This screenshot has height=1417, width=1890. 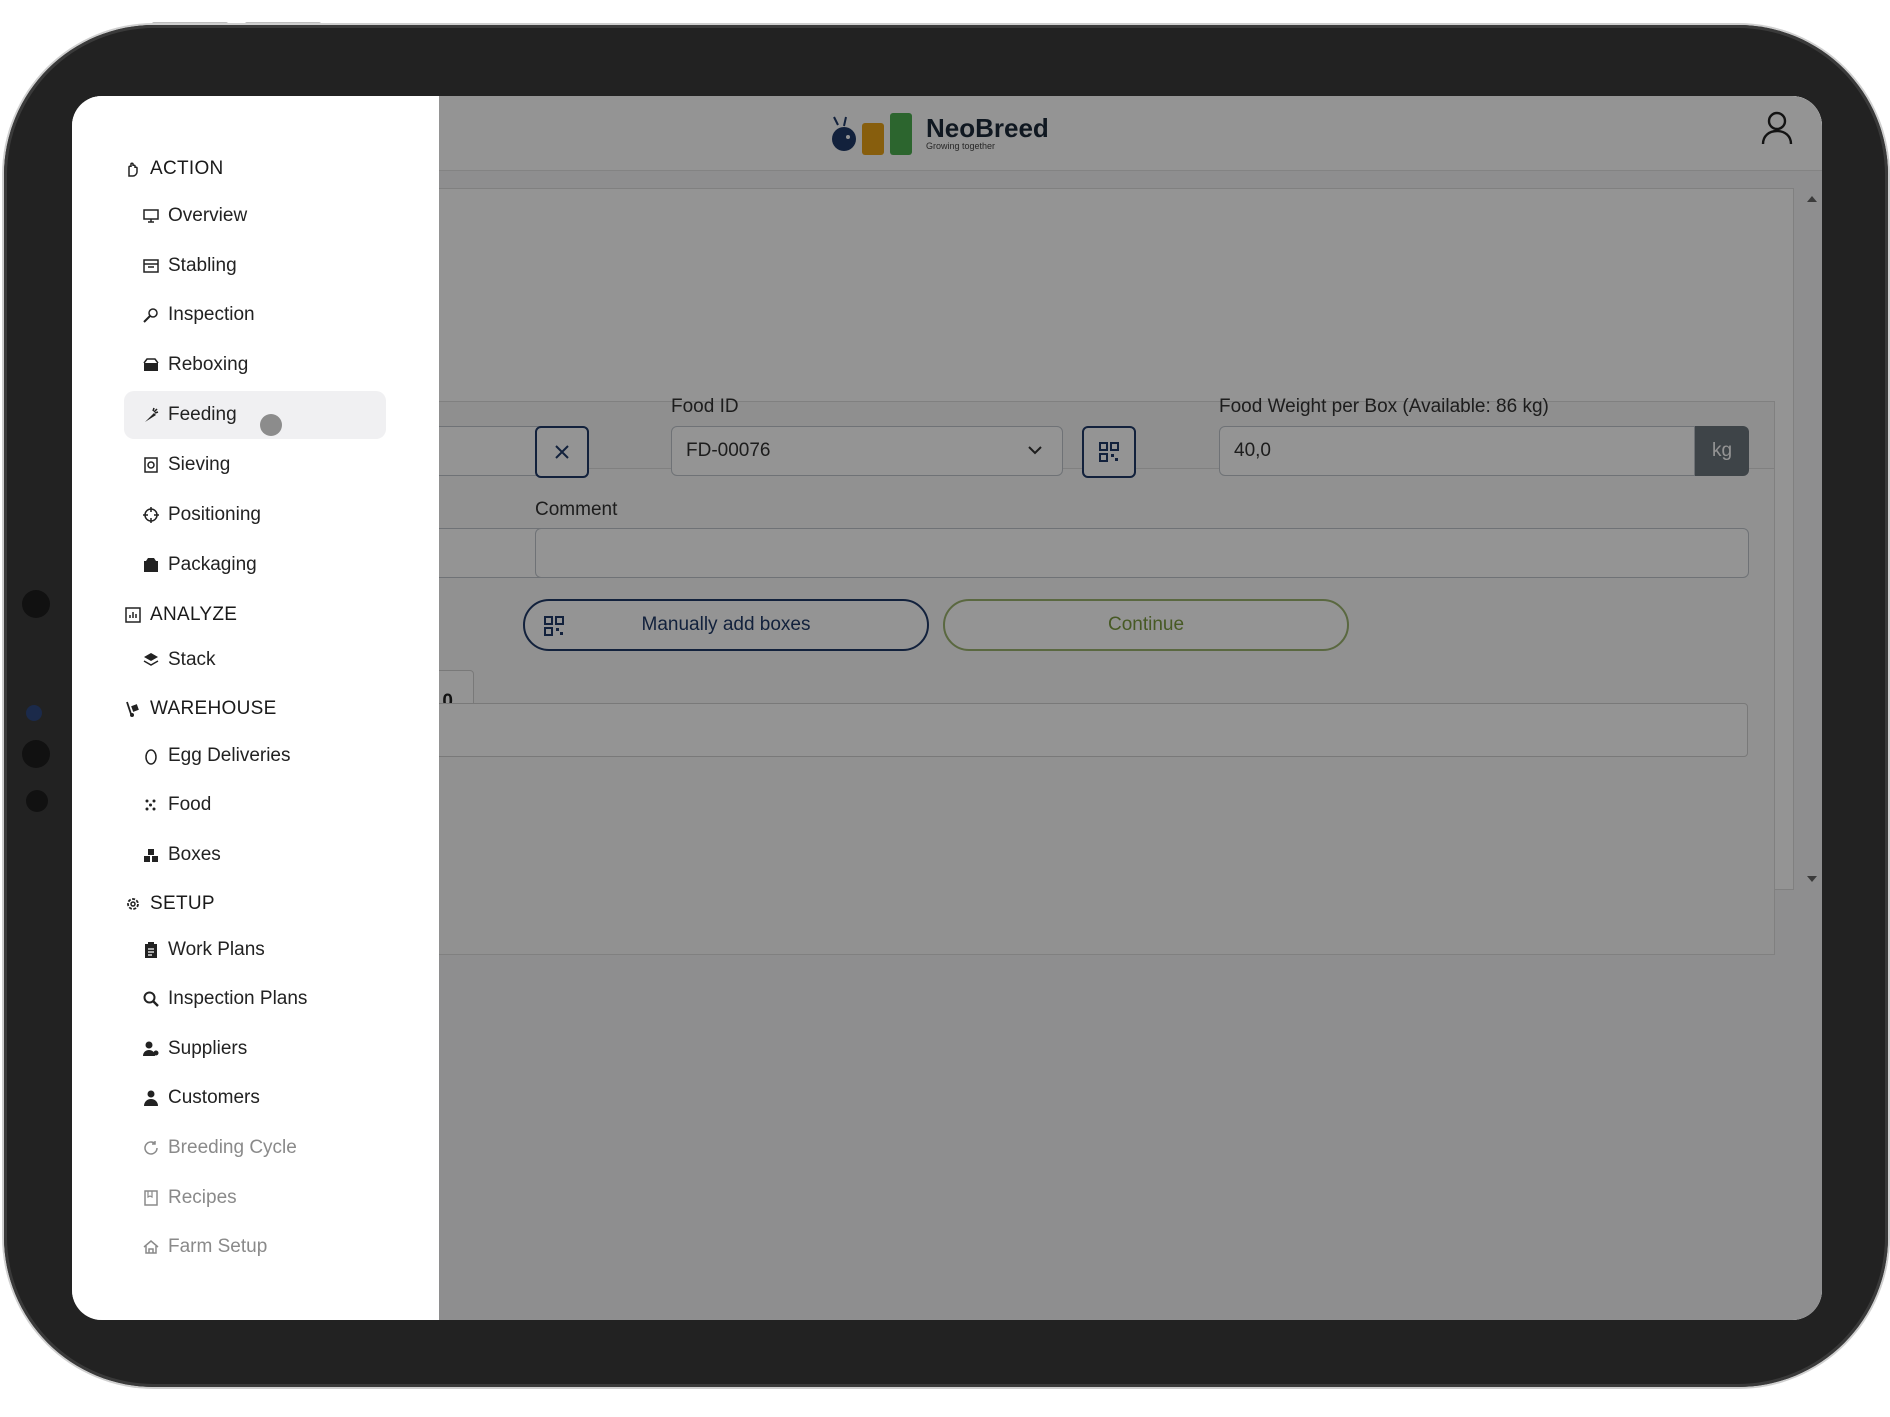 I want to click on monitor-icon, so click(x=151, y=216).